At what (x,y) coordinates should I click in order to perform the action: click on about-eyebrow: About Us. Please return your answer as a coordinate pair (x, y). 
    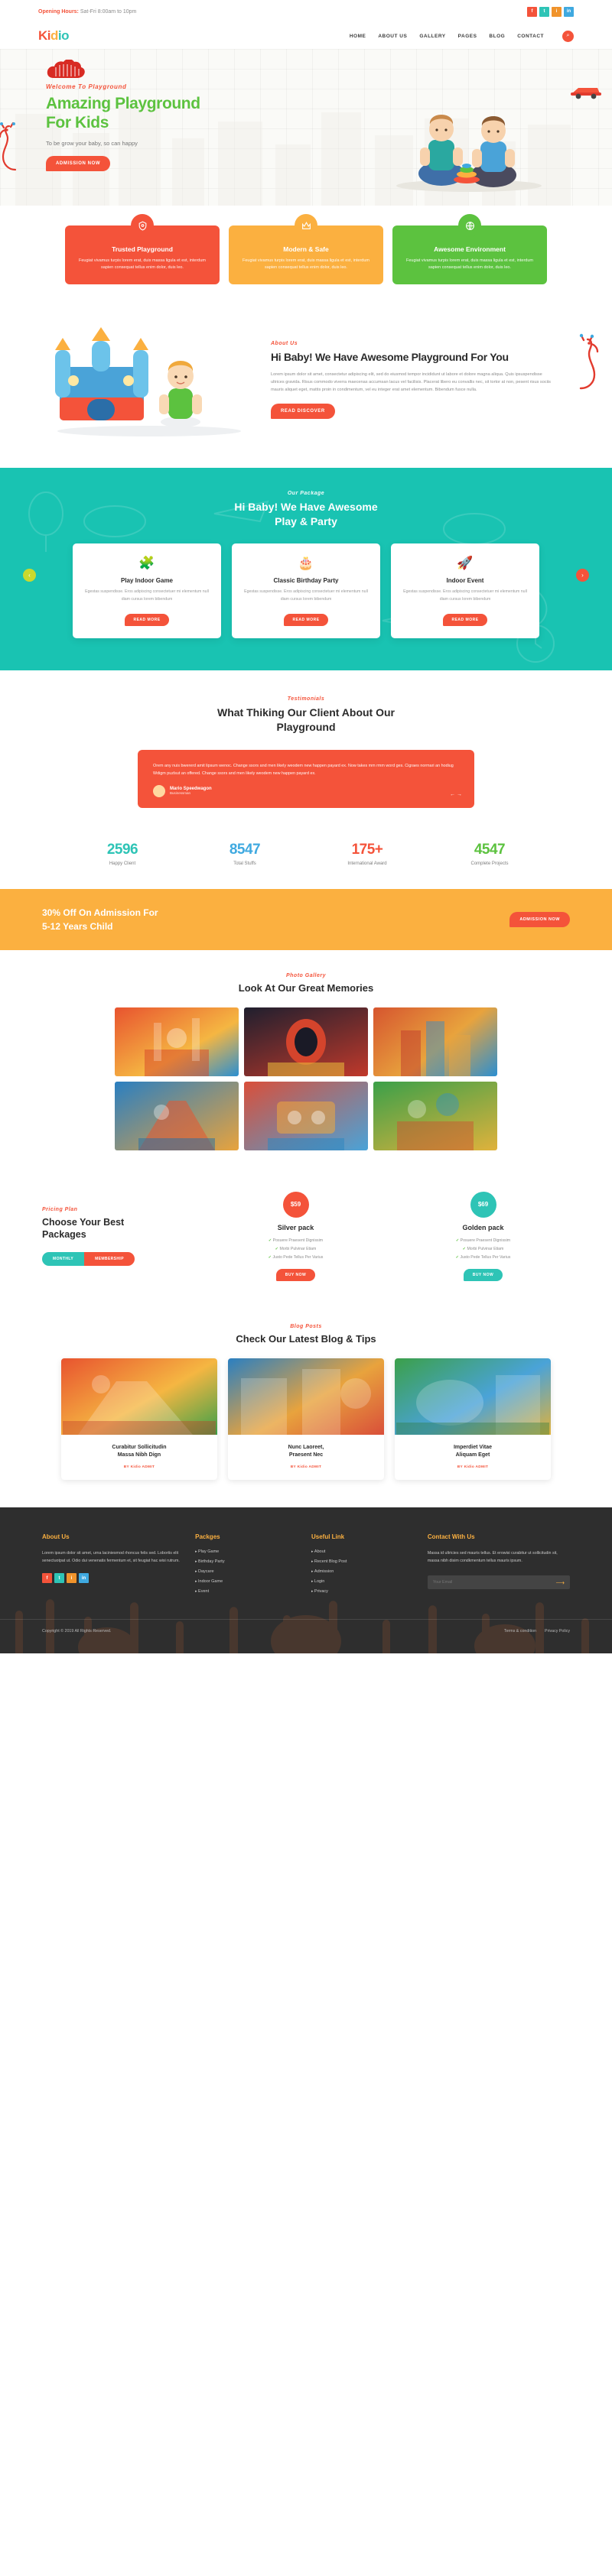
    Looking at the image, I should click on (284, 343).